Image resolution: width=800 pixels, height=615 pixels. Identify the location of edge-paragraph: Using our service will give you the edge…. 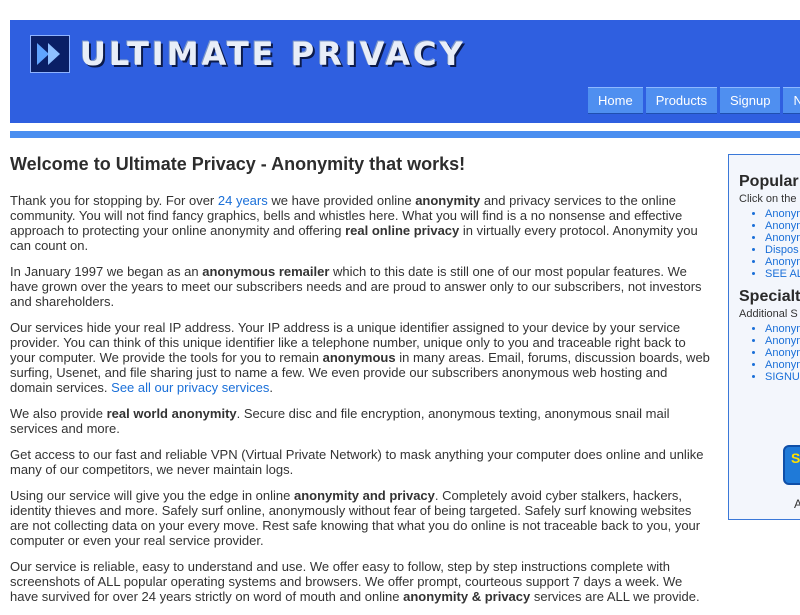
(360, 518).